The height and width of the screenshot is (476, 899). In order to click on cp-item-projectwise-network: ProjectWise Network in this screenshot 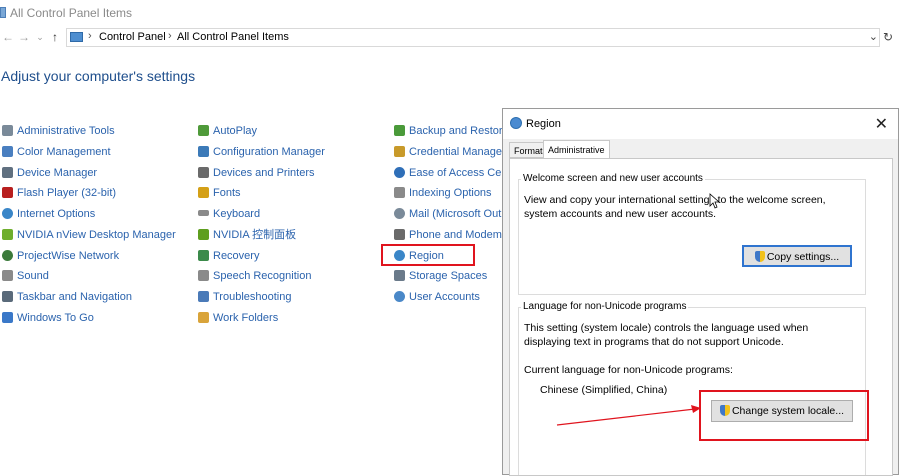, I will do `click(60, 256)`.